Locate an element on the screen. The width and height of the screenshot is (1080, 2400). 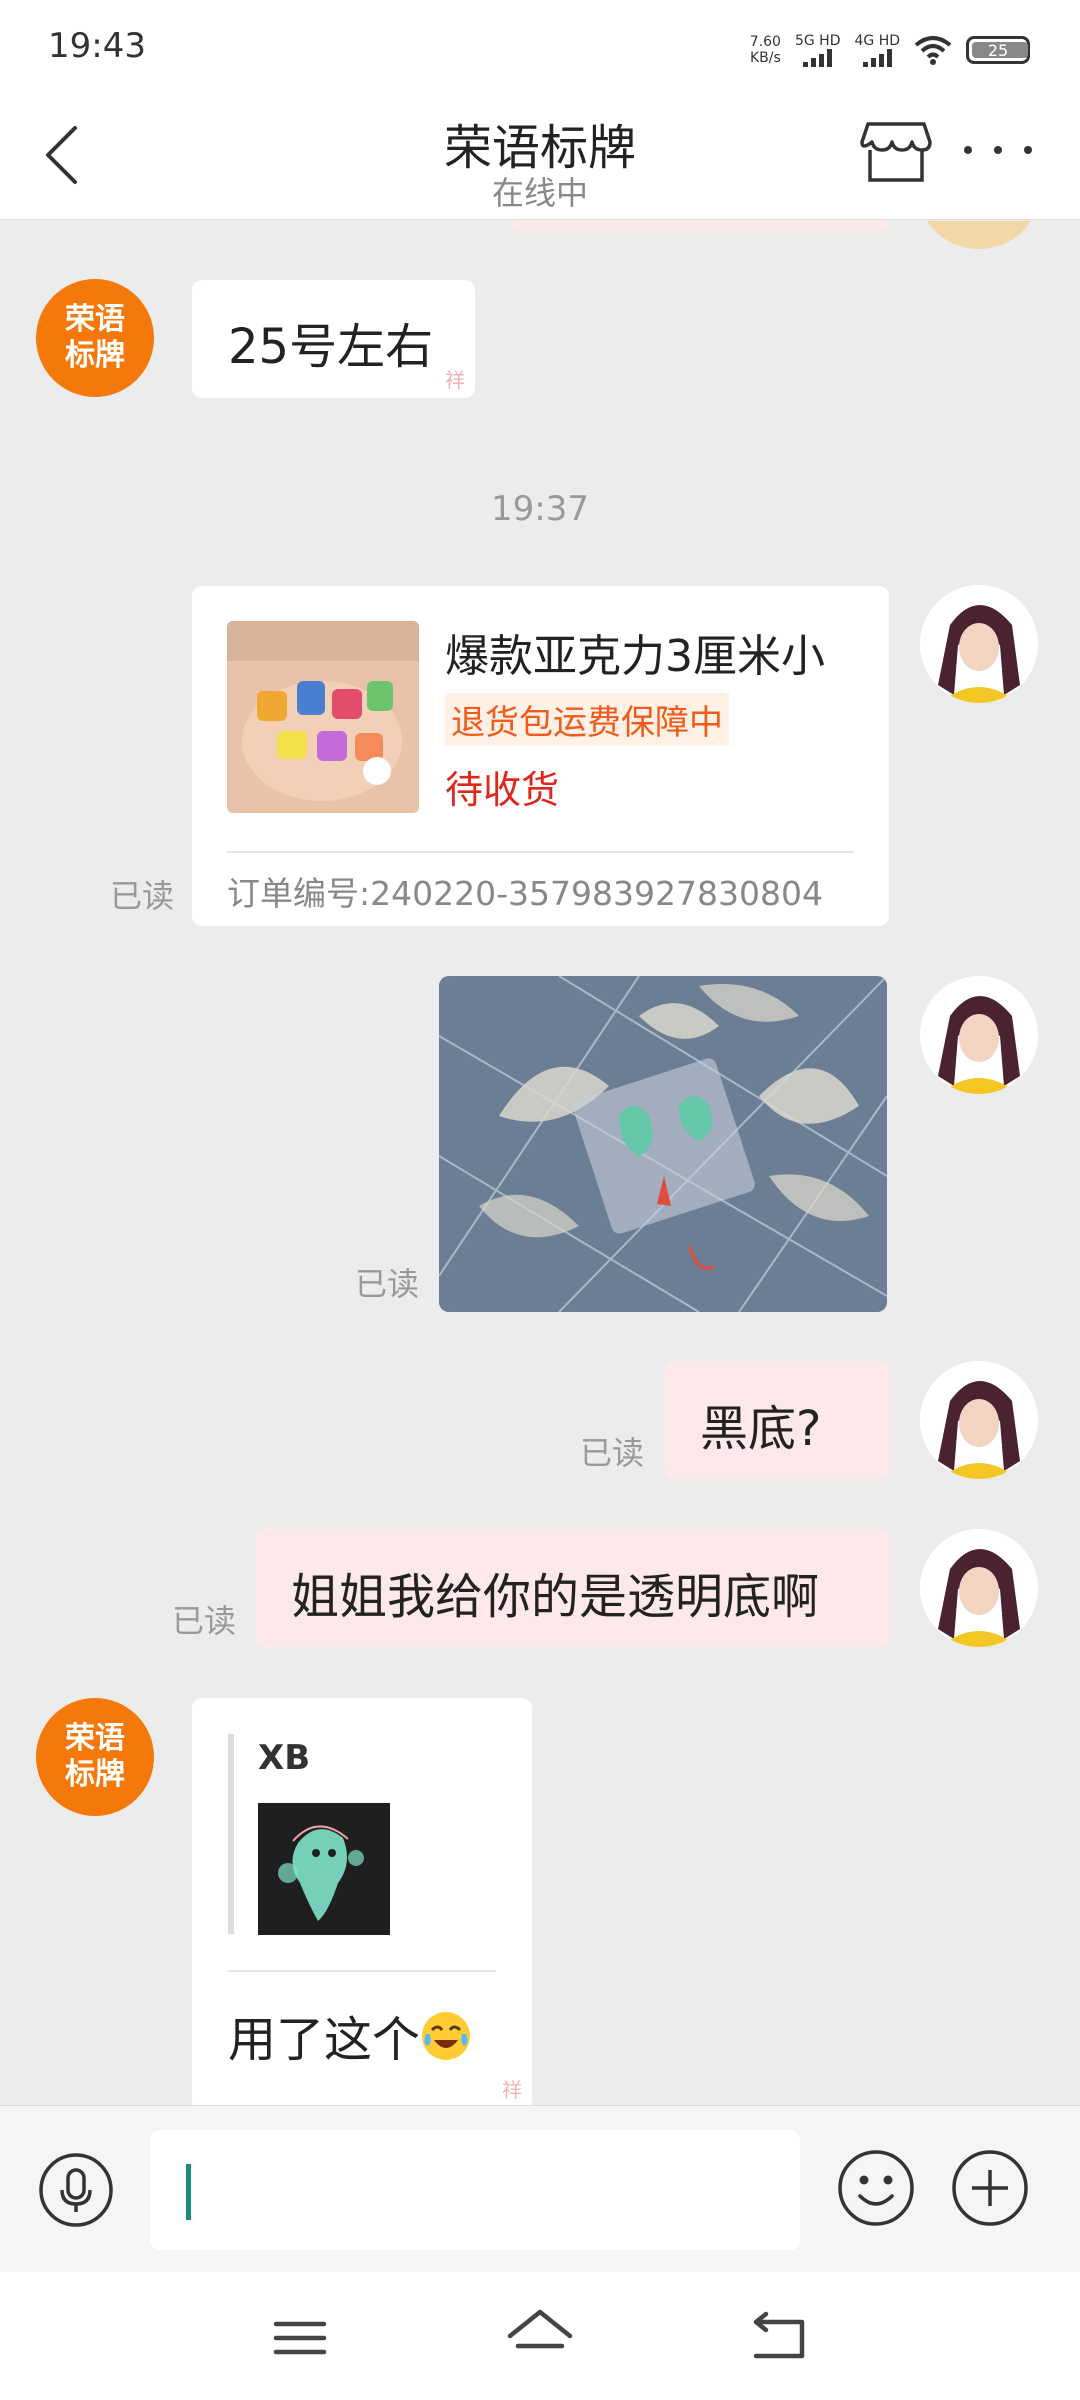
photo-message is located at coordinates (663, 1144).